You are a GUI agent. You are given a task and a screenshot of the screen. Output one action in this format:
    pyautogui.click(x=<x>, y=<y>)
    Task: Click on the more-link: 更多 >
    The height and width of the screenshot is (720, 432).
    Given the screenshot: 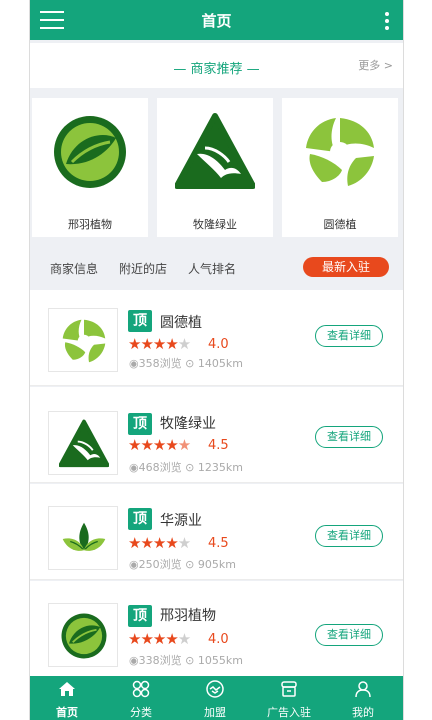 What is the action you would take?
    pyautogui.click(x=375, y=65)
    